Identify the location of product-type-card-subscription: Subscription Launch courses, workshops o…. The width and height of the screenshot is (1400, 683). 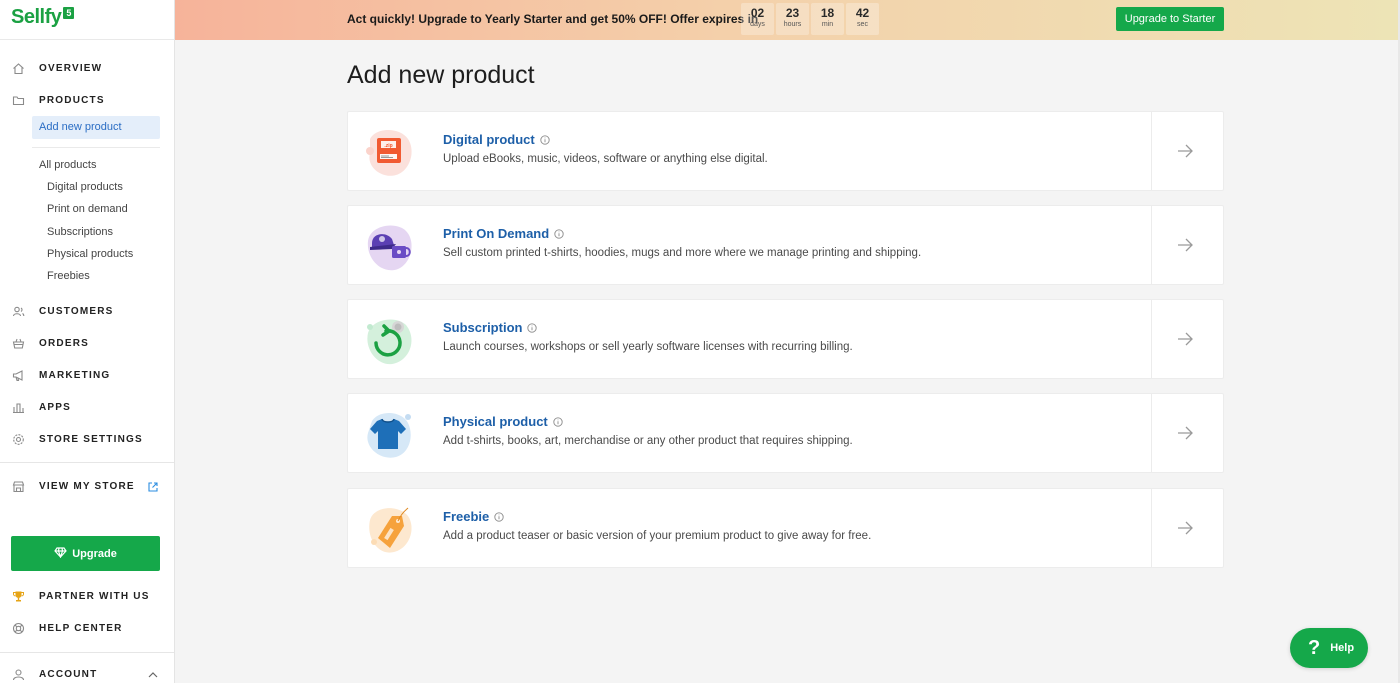
(785, 339).